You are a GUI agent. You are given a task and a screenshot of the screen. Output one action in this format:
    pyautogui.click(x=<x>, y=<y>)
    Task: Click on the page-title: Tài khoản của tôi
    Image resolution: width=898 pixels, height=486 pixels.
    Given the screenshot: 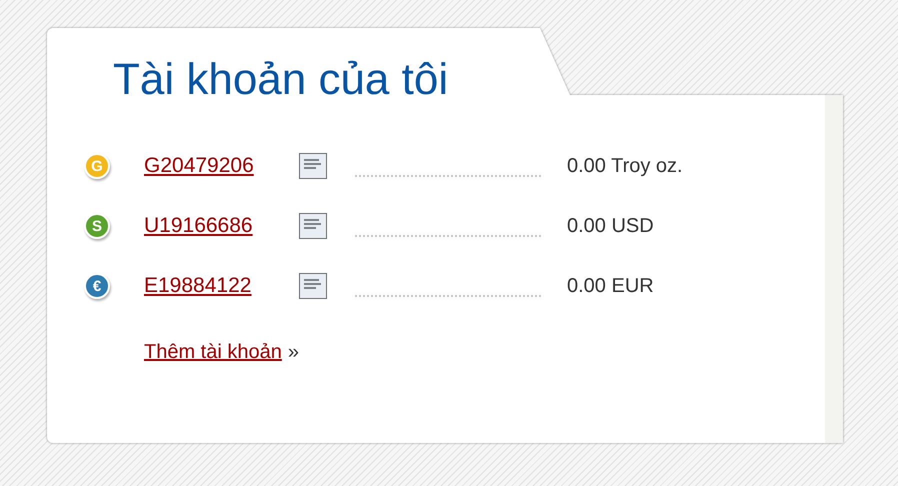 What is the action you would take?
    pyautogui.click(x=281, y=80)
    